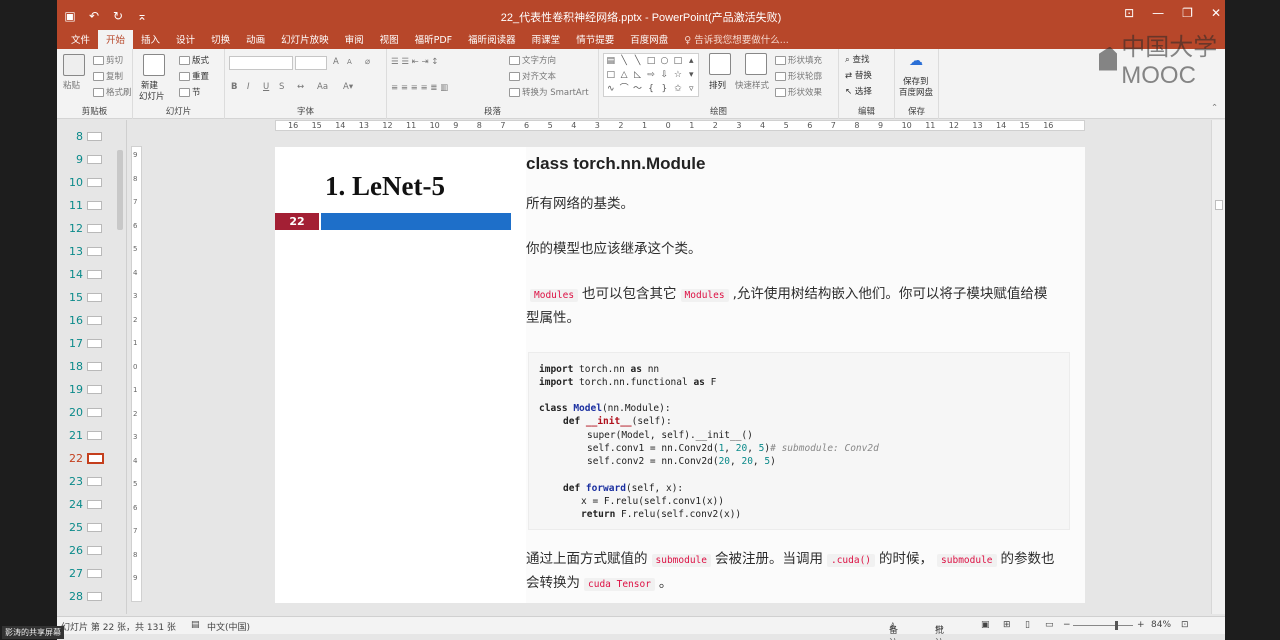  Describe the element at coordinates (261, 63) in the screenshot. I see `font-name-field` at that location.